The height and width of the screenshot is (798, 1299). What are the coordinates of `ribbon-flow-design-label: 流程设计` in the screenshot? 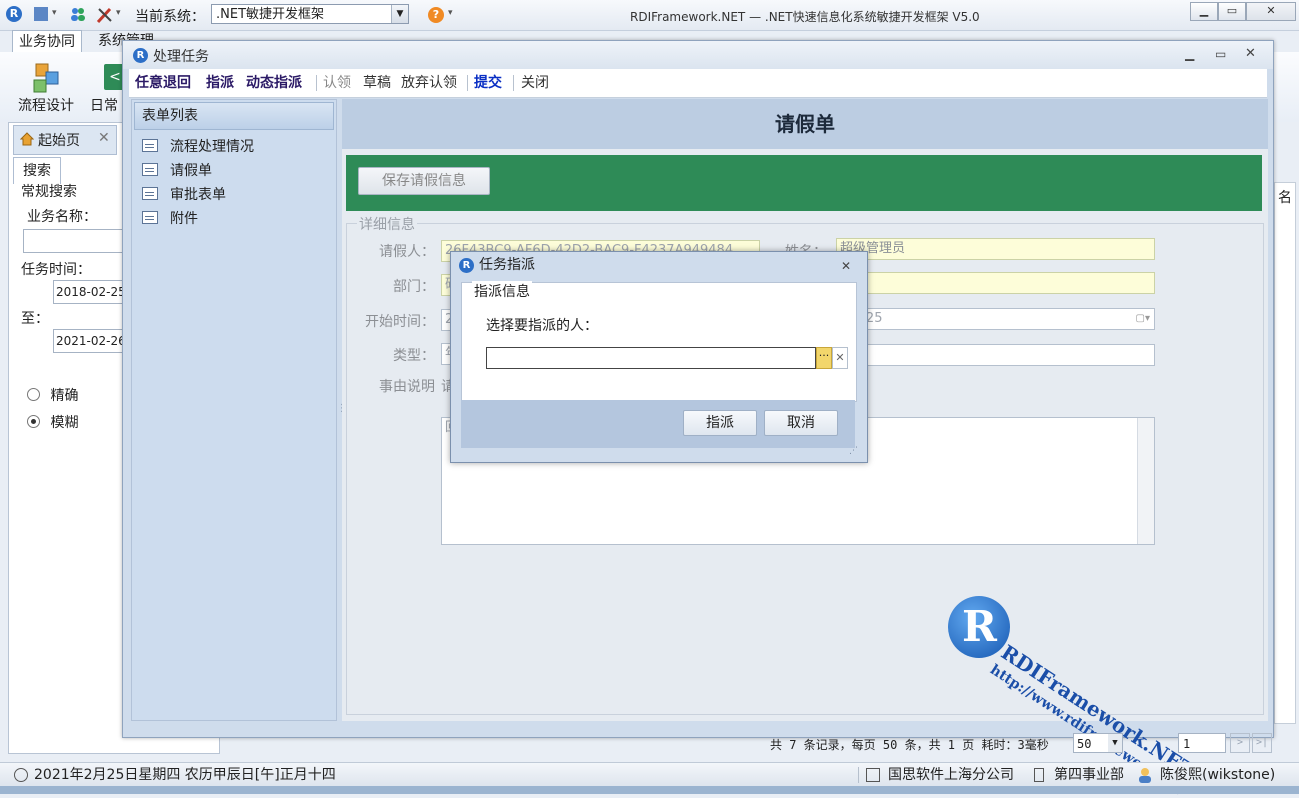 It's located at (46, 105).